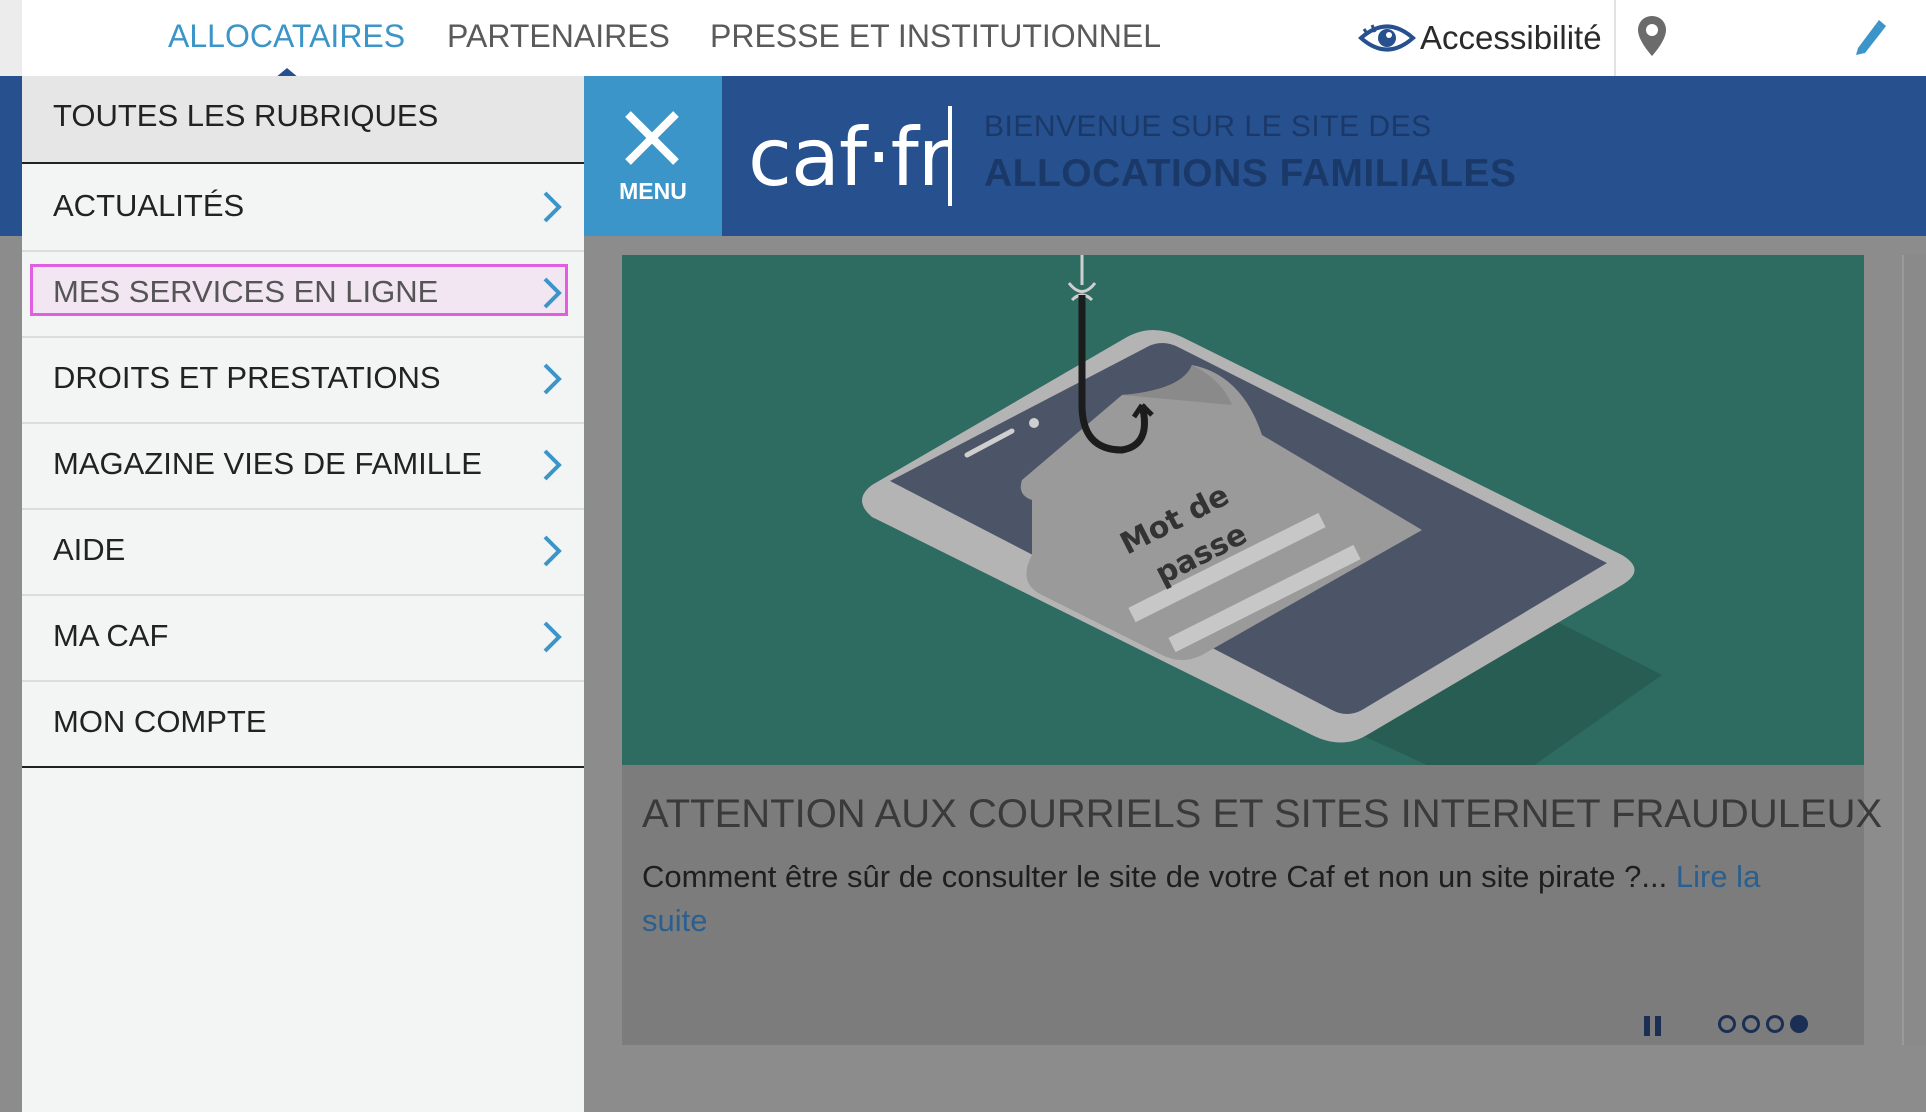 The height and width of the screenshot is (1112, 1926). What do you see at coordinates (246, 115) in the screenshot?
I see `sidebar-item-label: TOUTES LES RUBRIQUES` at bounding box center [246, 115].